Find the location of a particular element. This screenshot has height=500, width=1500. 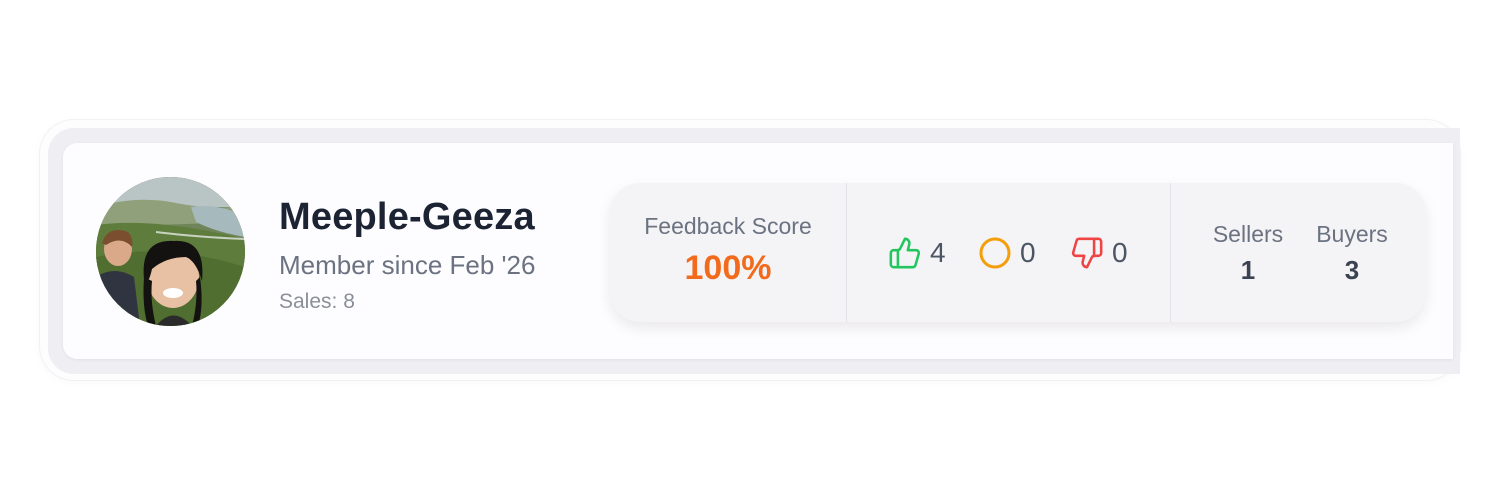

sellers-label: Sellers is located at coordinates (1248, 234).